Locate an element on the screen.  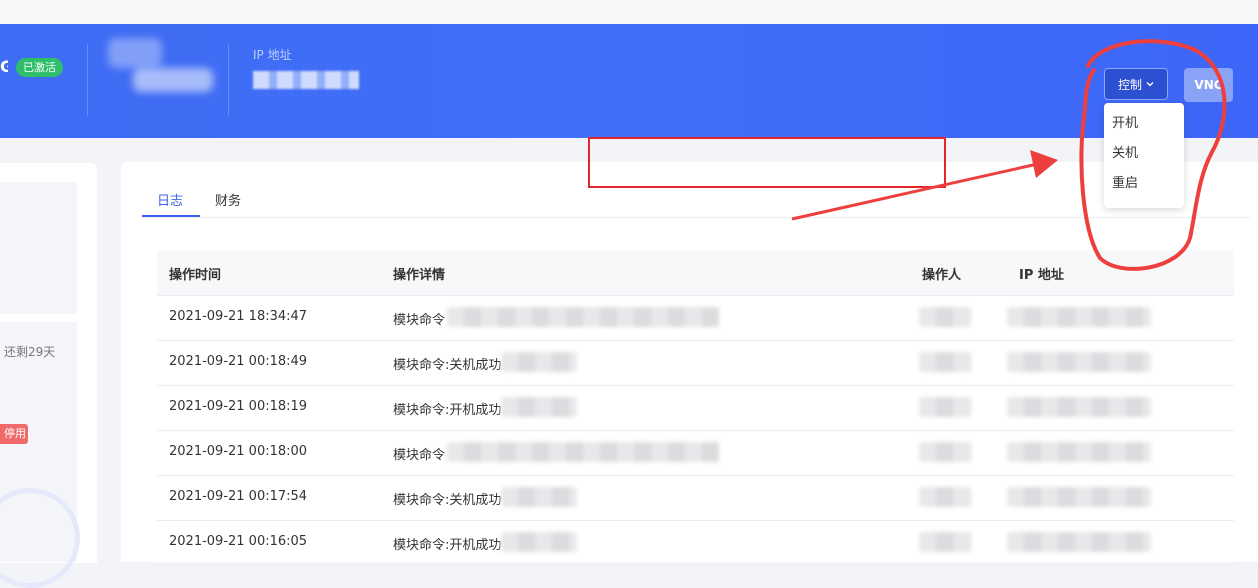
table-row: 2021-09-21 00:17:54 模块命令:关机成功 is located at coordinates (695, 498).